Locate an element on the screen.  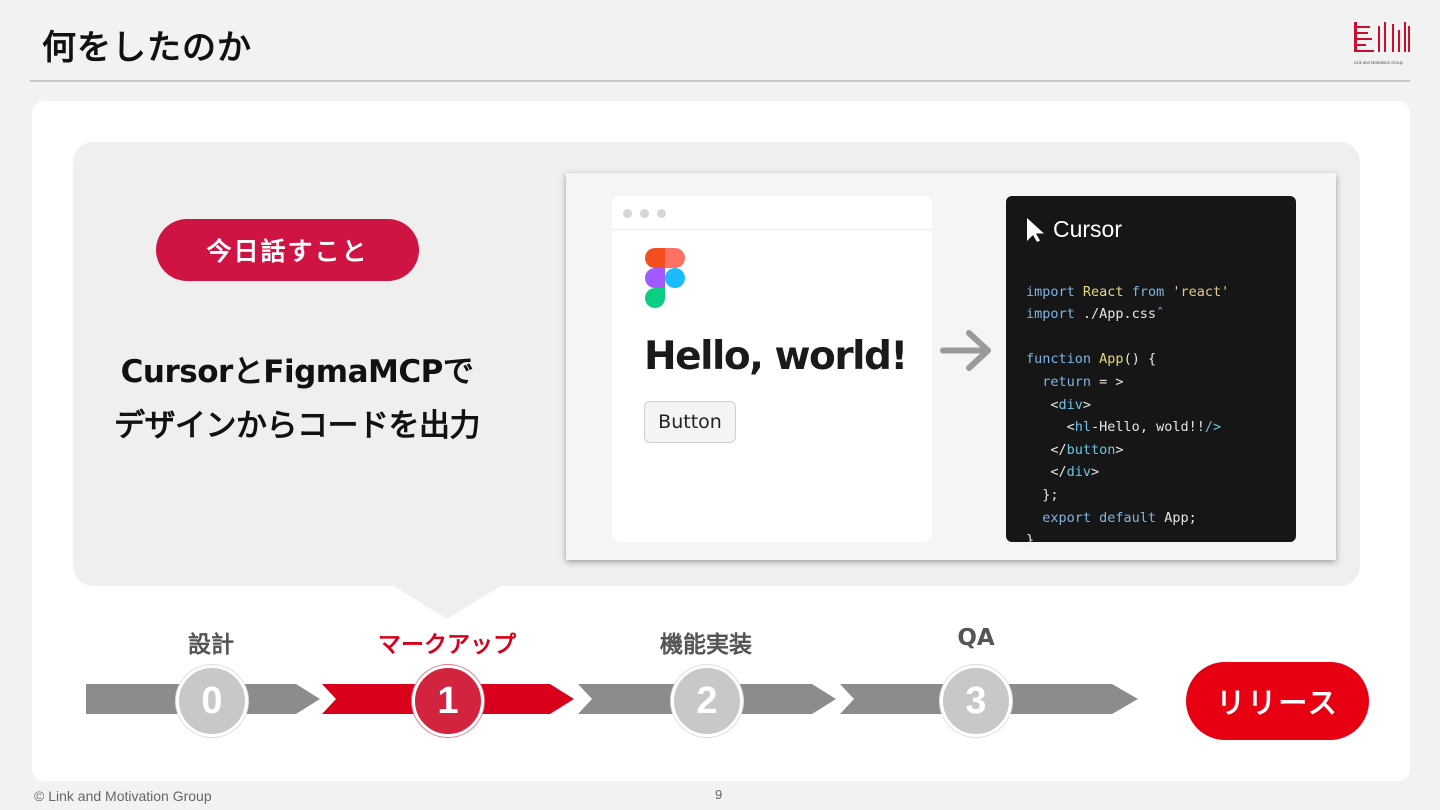
browser-toolbar is located at coordinates (772, 213).